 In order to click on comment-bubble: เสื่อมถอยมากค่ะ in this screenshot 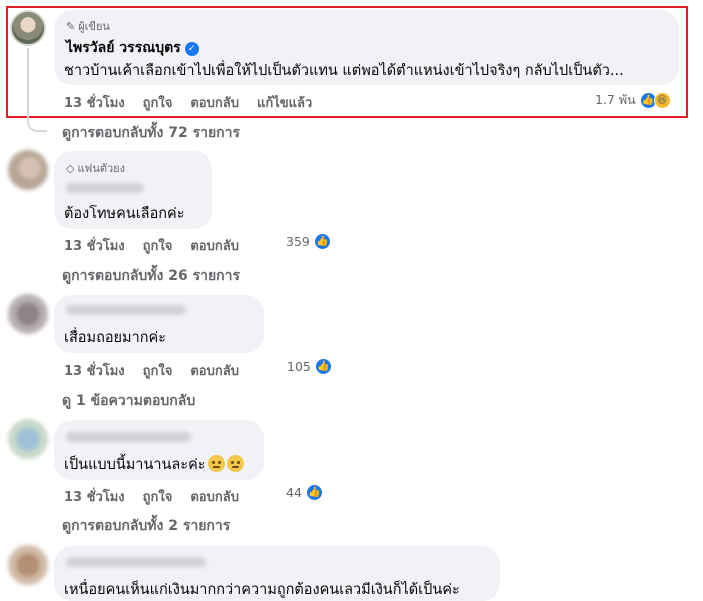, I will do `click(159, 324)`.